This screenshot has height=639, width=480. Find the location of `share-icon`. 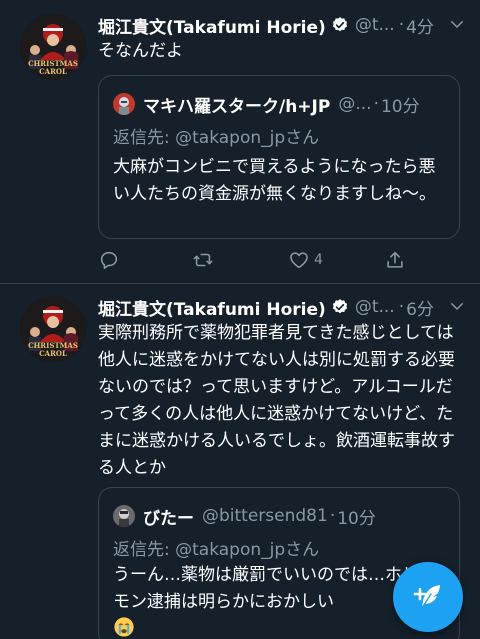

share-icon is located at coordinates (395, 259).